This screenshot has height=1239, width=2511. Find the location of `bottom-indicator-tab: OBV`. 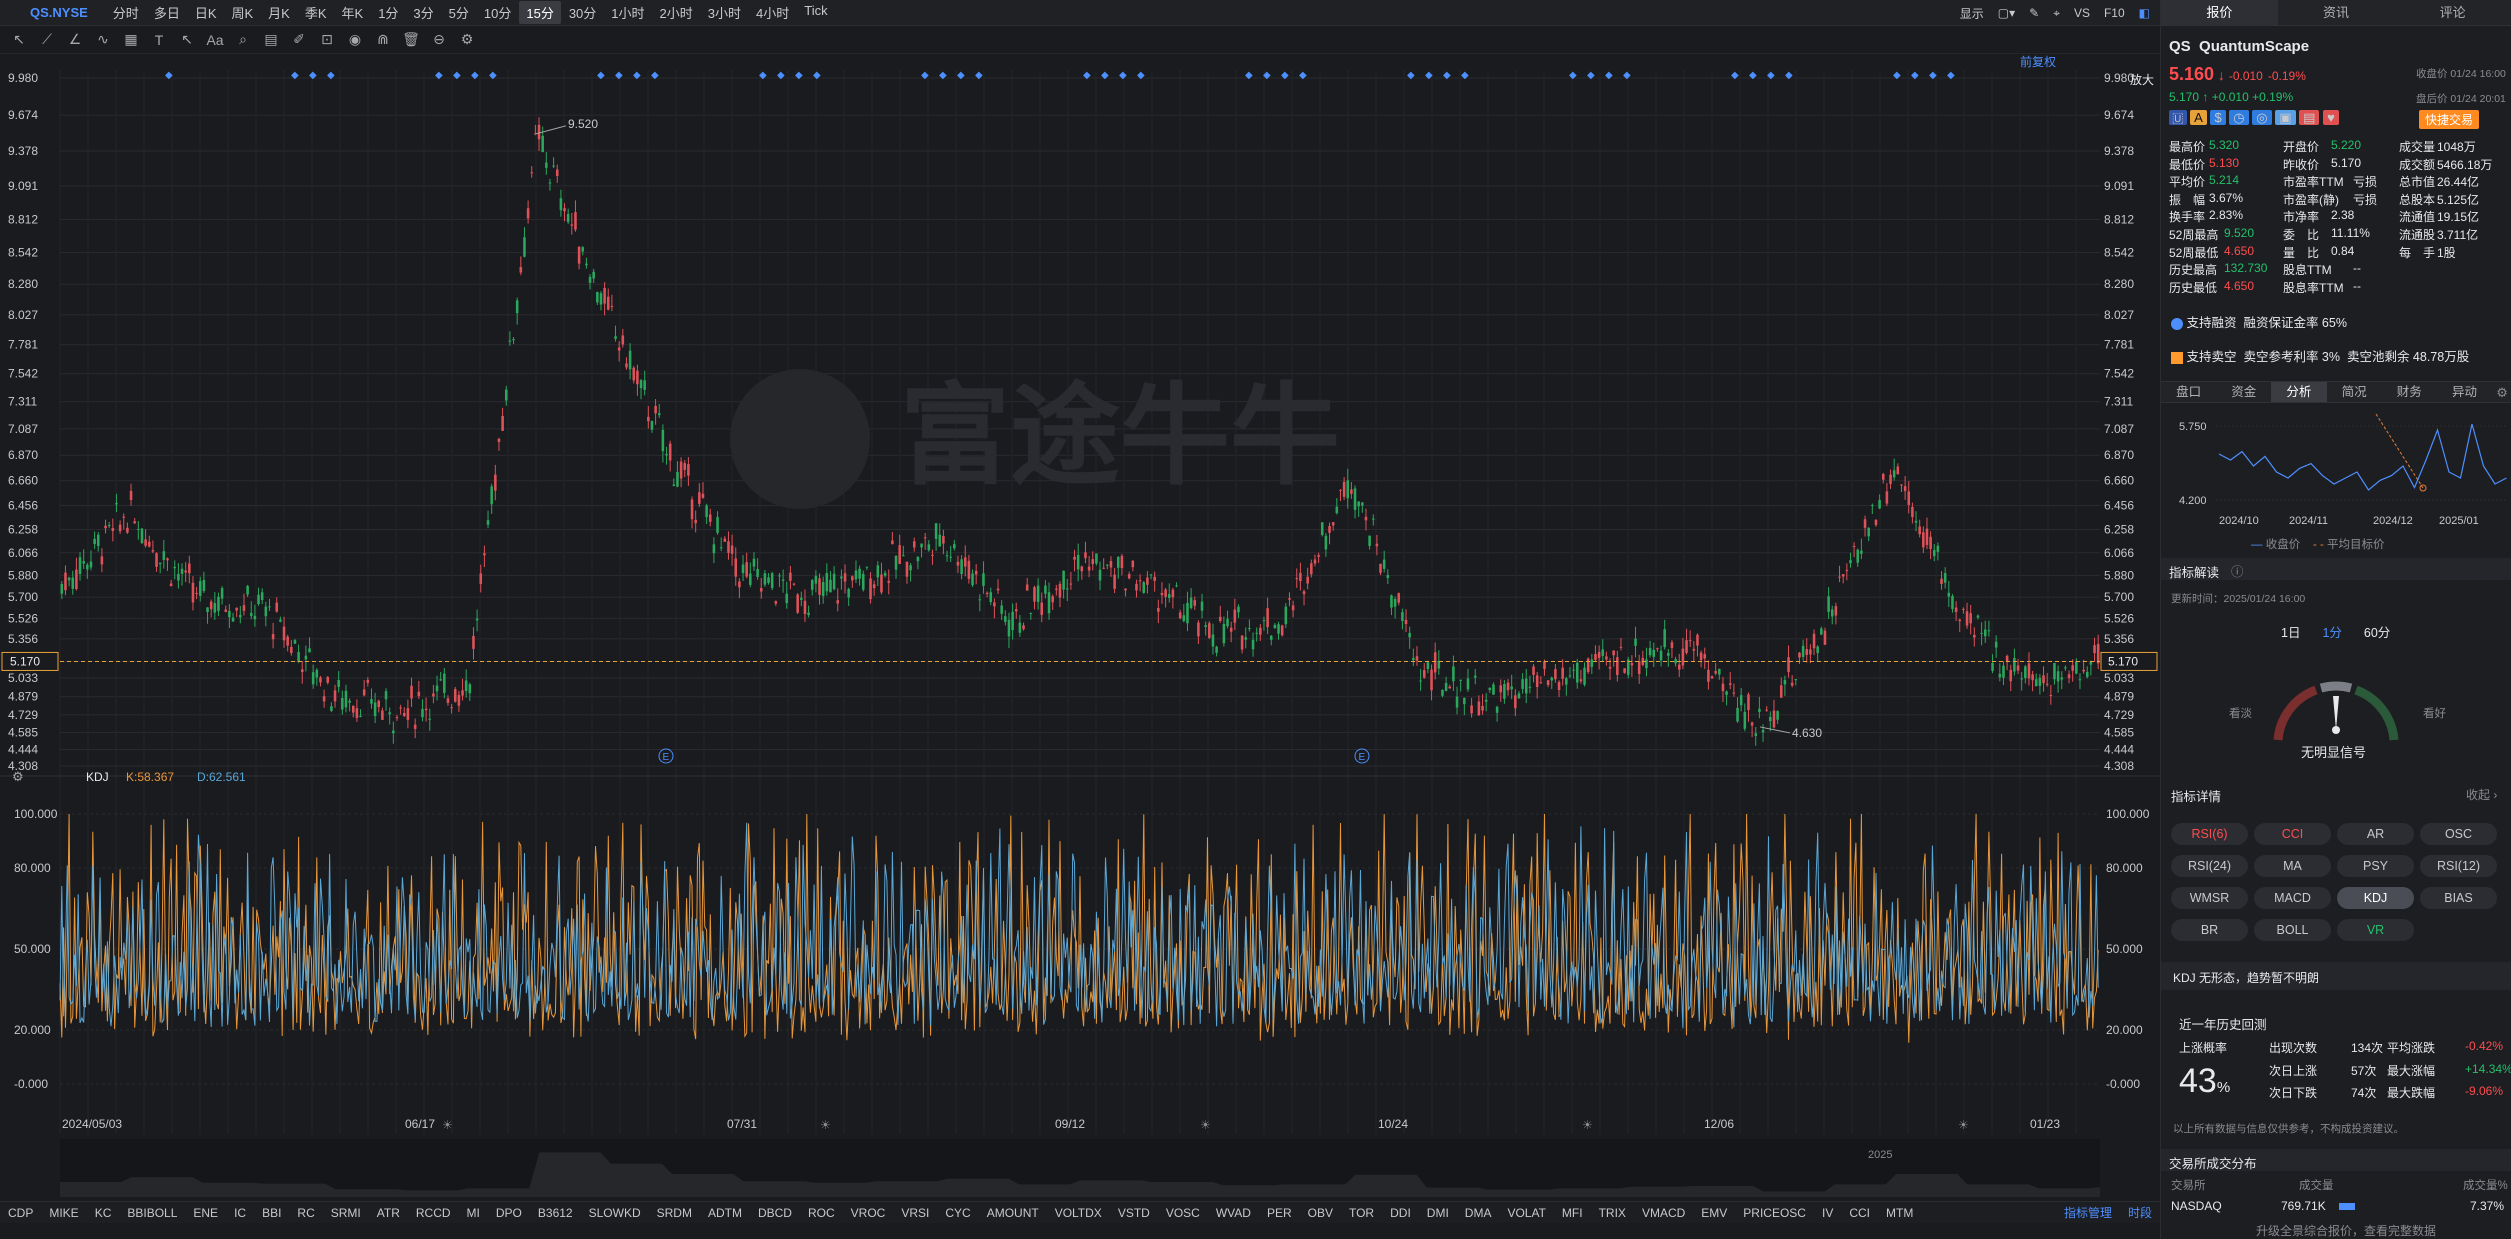

bottom-indicator-tab: OBV is located at coordinates (1320, 1213).